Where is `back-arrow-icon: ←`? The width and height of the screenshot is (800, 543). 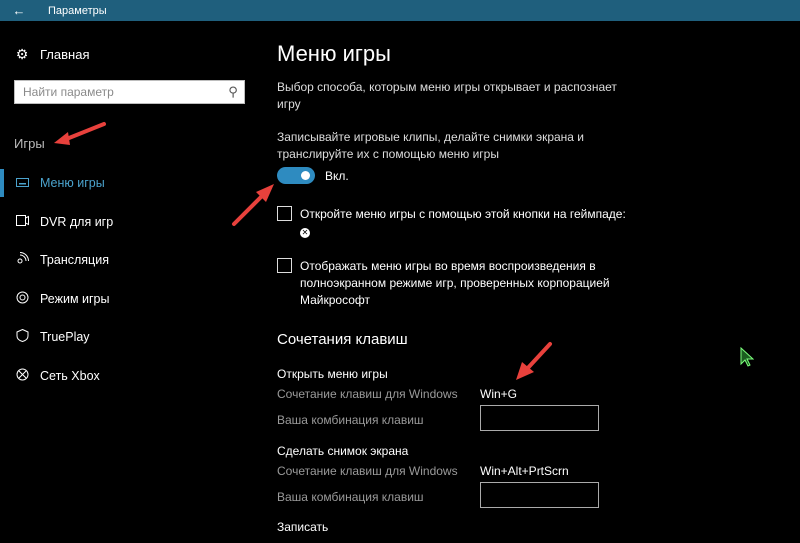
back-arrow-icon: ← is located at coordinates (19, 10).